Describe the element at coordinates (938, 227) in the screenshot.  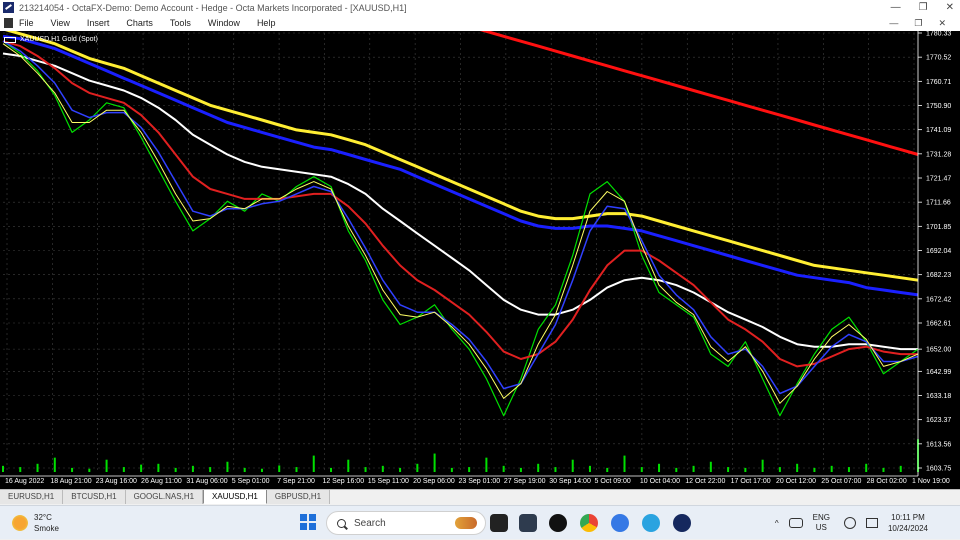
I see `y-tick-label: 1701.85` at that location.